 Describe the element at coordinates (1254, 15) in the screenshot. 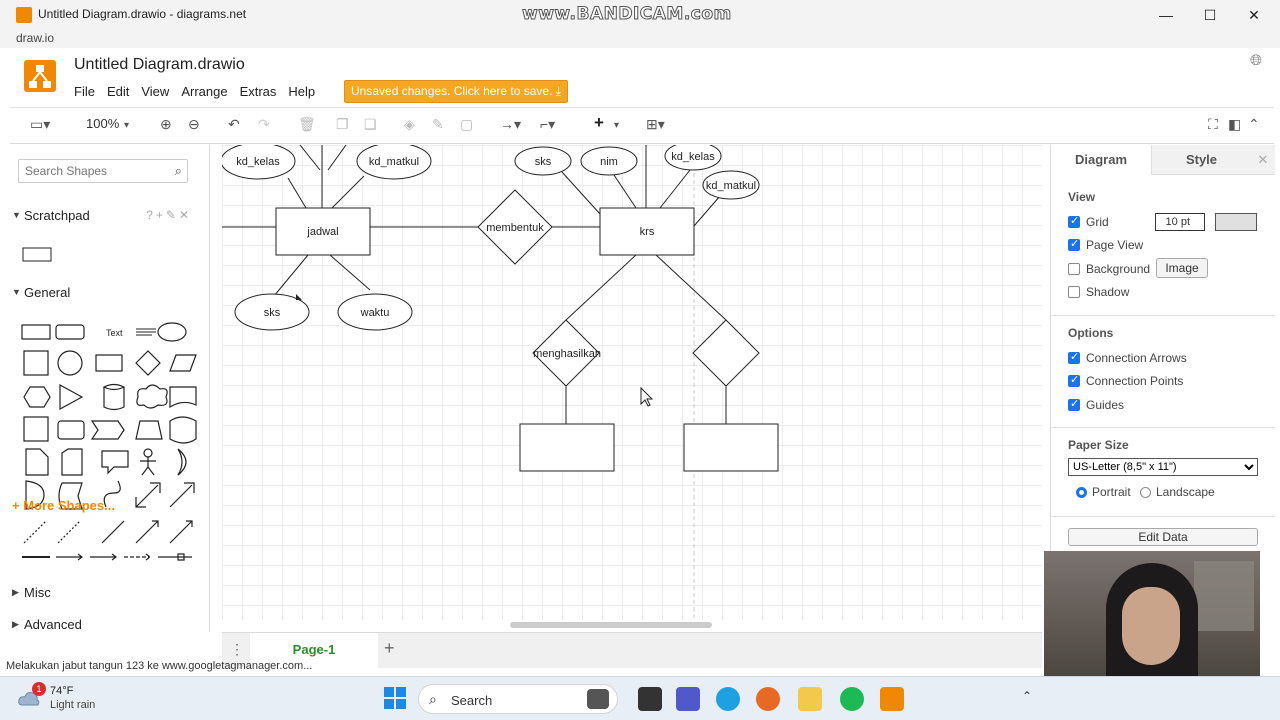

I see `close-window-button: ✕` at that location.